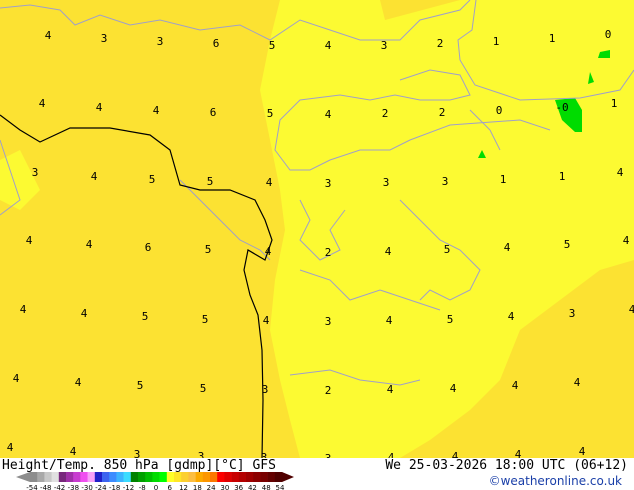  Describe the element at coordinates (555, 481) in the screenshot. I see `credit-link: ©weatheronline.co.uk` at that location.